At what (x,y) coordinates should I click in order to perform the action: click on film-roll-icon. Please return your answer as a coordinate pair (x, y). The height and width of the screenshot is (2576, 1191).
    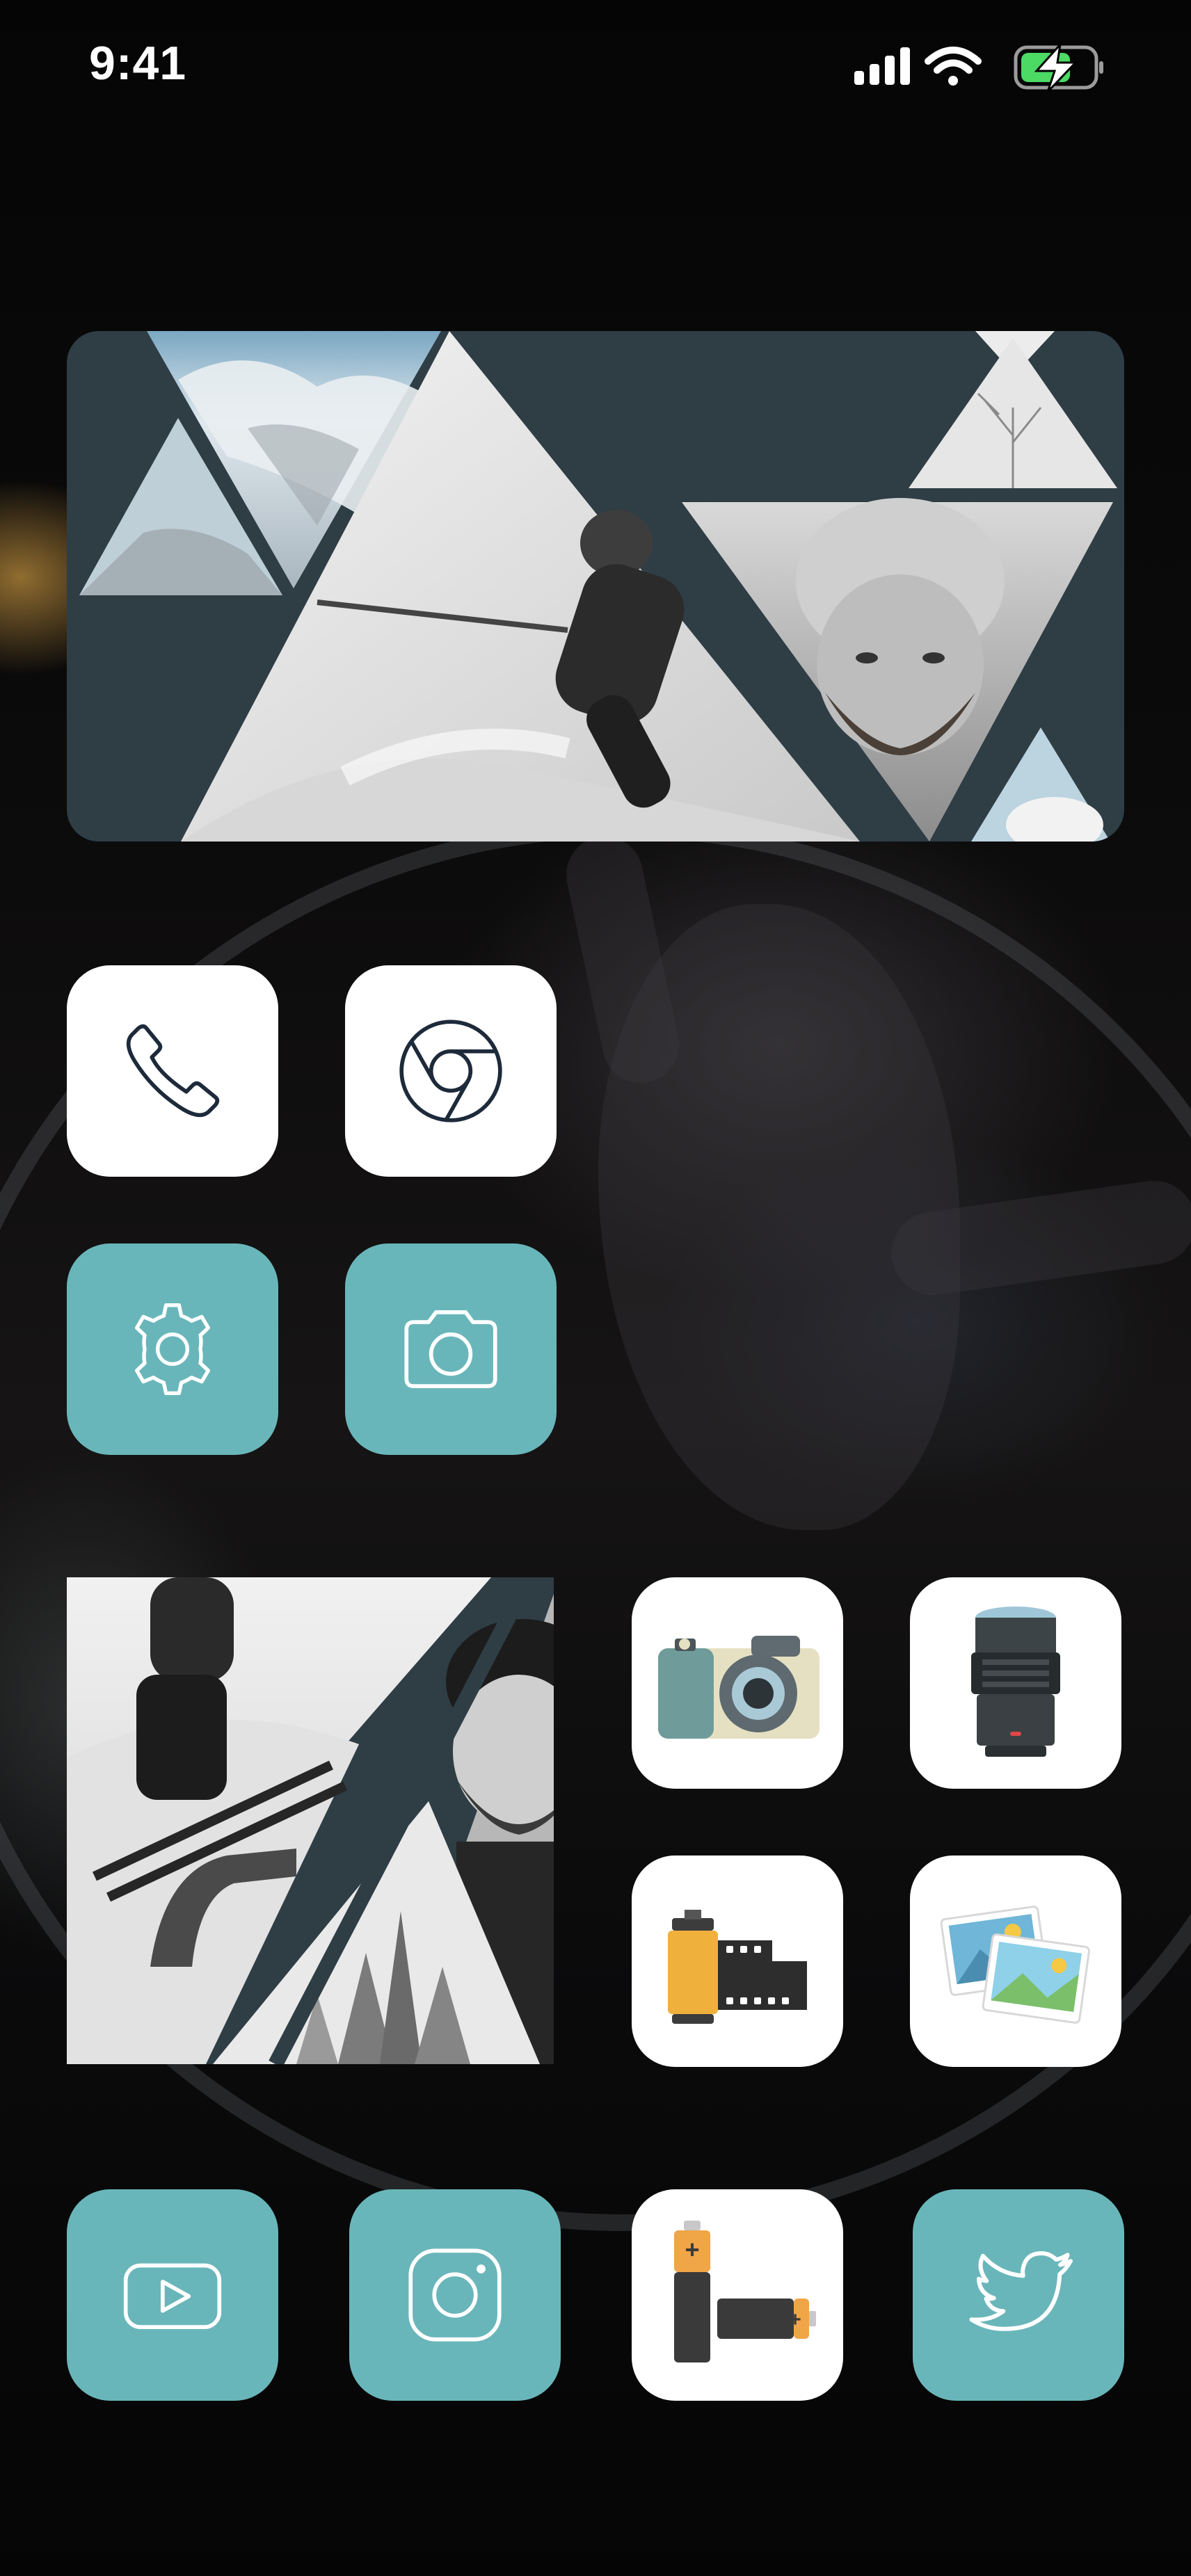
    Looking at the image, I should click on (737, 1967).